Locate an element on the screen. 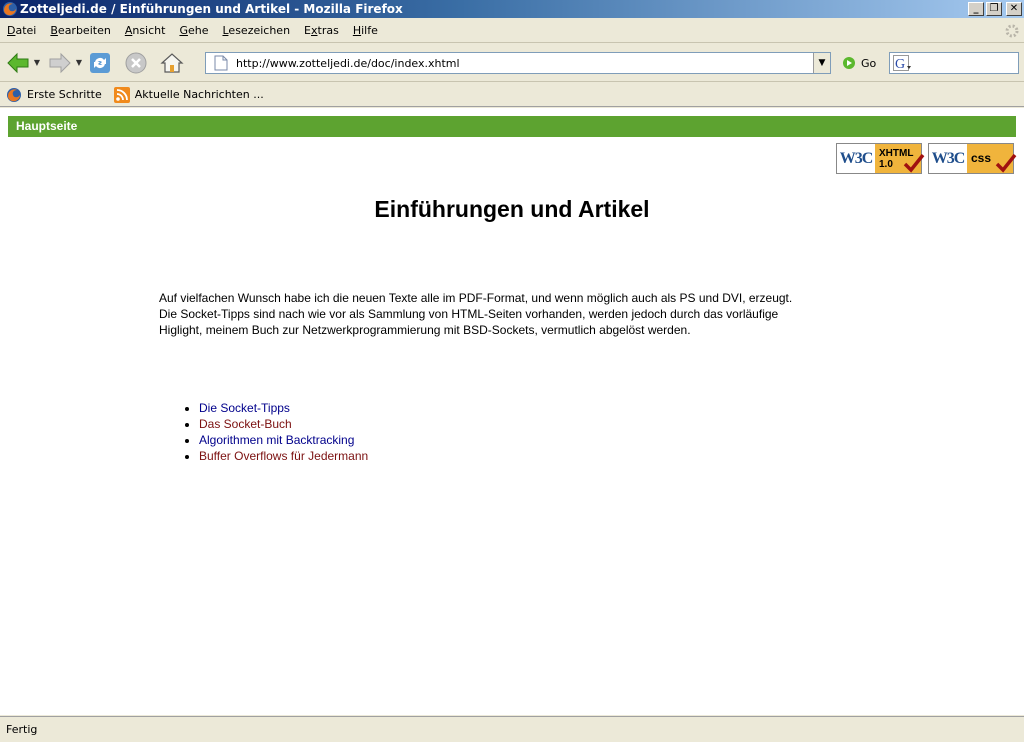  google-search-icon: G is located at coordinates (902, 63).